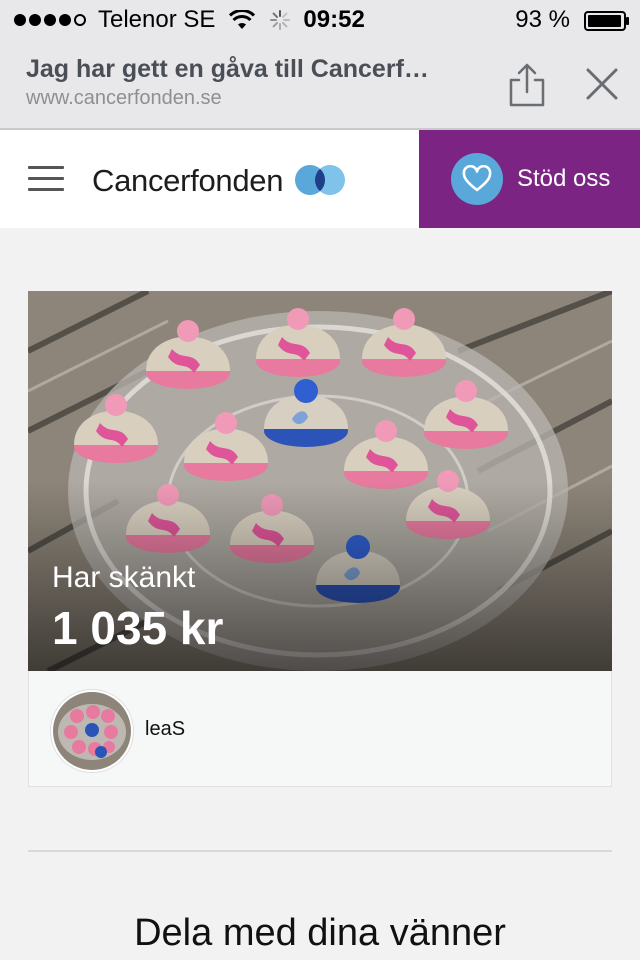 The width and height of the screenshot is (640, 960). Describe the element at coordinates (138, 628) in the screenshot. I see `donation-amount: 1 035 kr` at that location.